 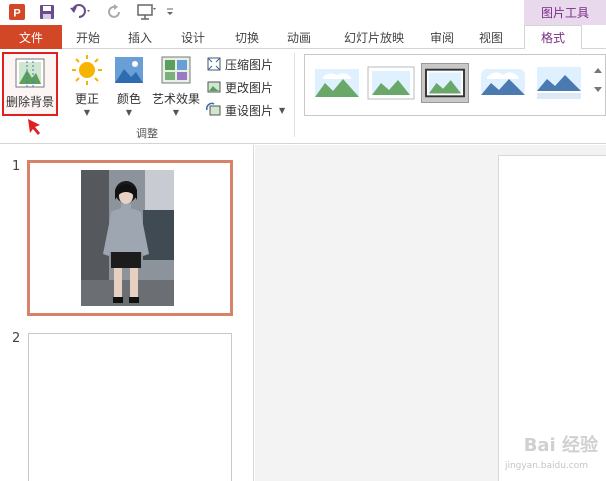 I want to click on sun-icon, so click(x=87, y=70).